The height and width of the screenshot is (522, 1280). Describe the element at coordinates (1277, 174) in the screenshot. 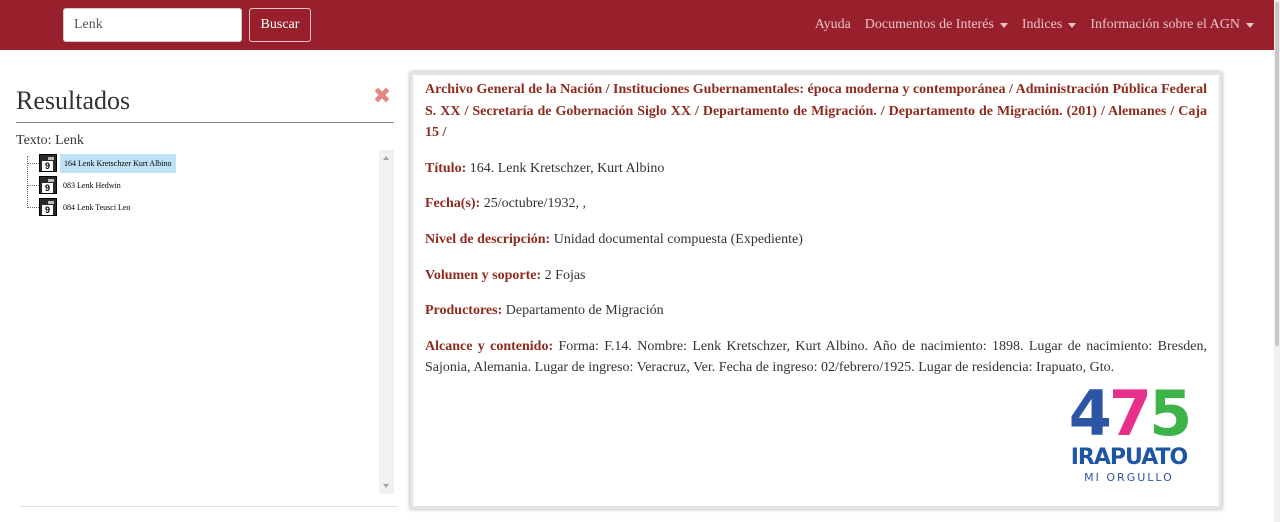

I see `page-scrollbar-thumb` at that location.